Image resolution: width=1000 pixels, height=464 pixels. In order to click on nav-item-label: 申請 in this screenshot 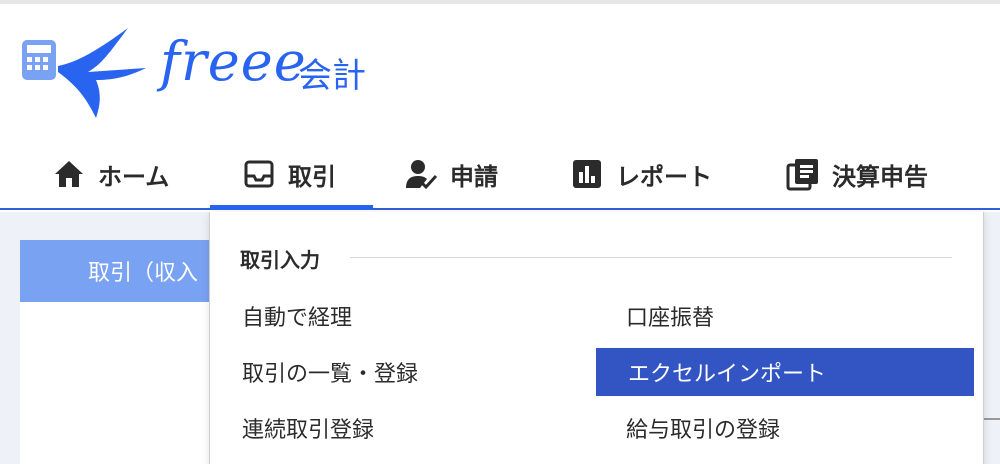, I will do `click(474, 176)`.